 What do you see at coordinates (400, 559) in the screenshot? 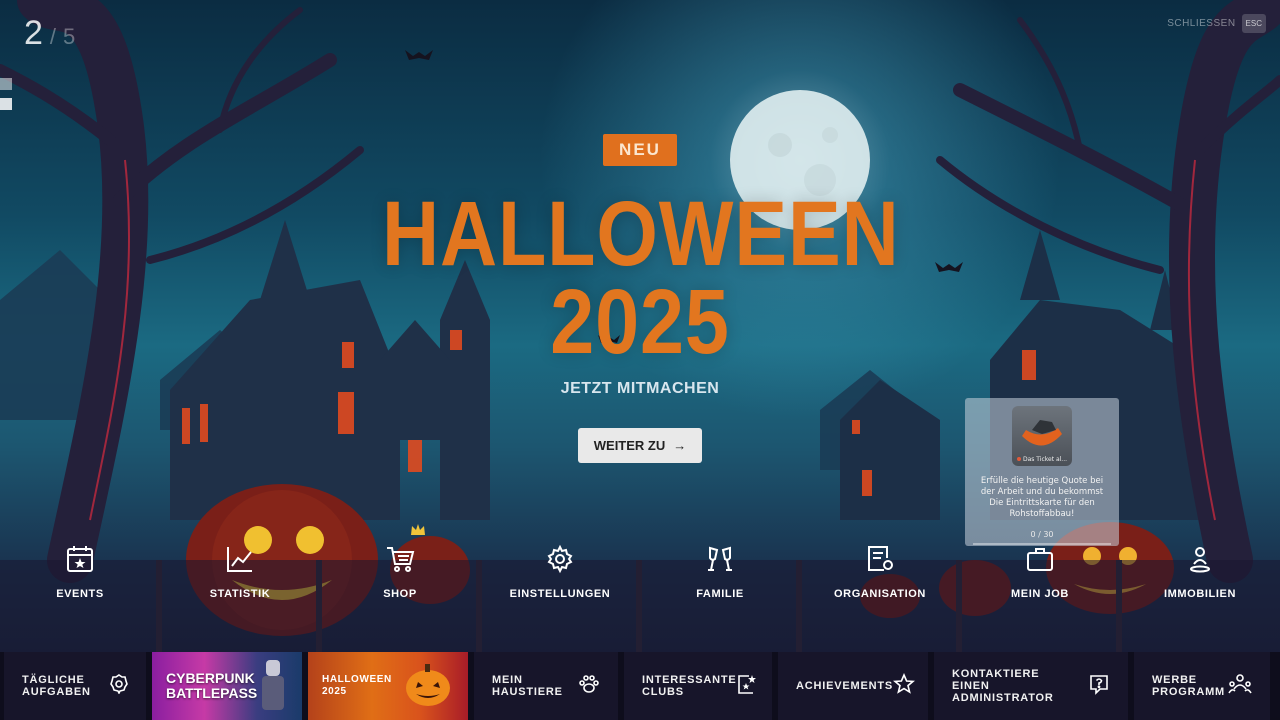
I see `cart-icon` at bounding box center [400, 559].